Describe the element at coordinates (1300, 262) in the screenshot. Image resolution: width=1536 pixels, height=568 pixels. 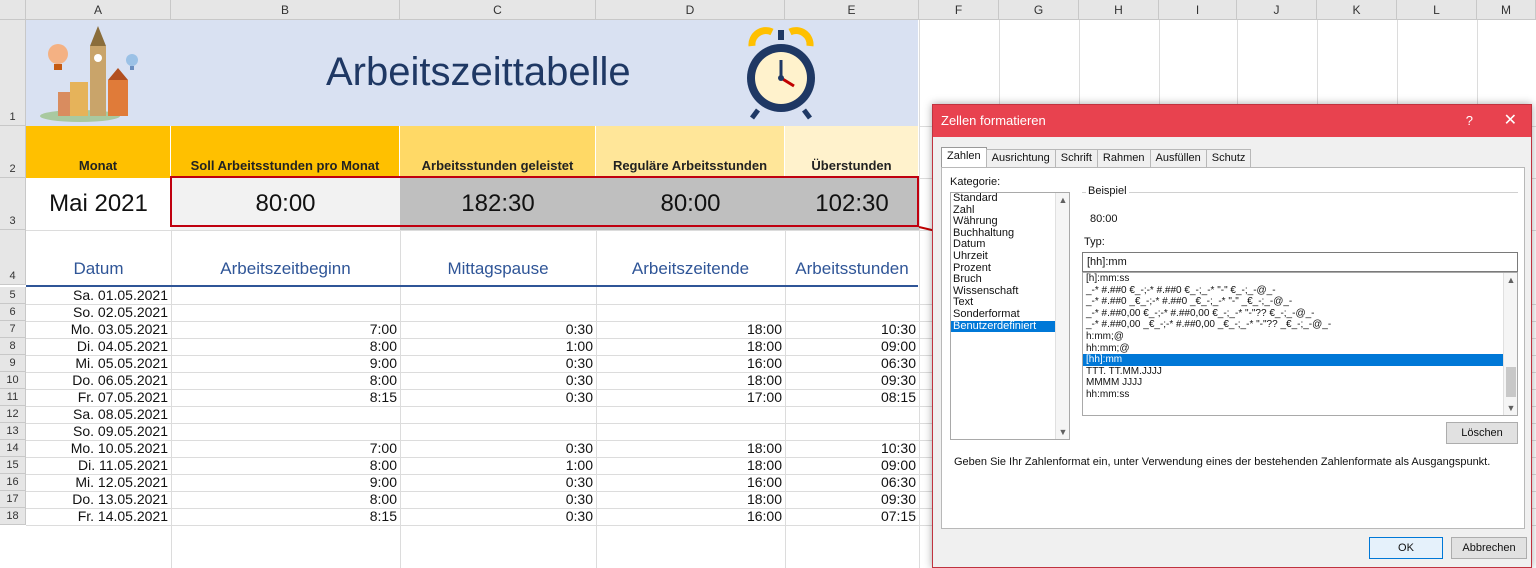
I see `typ-input: [hh]:mm` at that location.